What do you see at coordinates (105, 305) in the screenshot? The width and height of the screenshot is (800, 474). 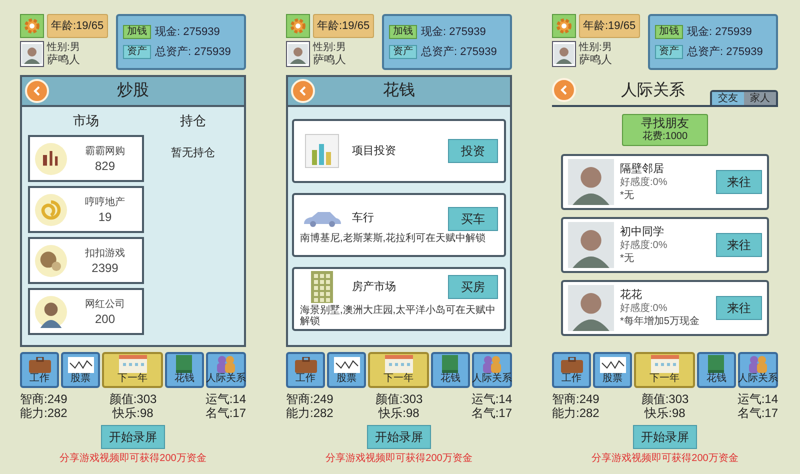 I see `stock-name: 网红公司` at bounding box center [105, 305].